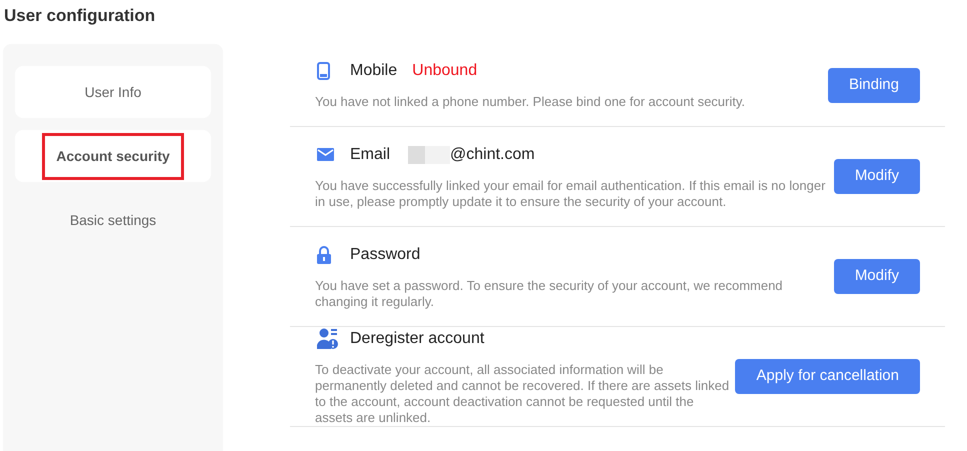  Describe the element at coordinates (429, 155) in the screenshot. I see `redaction-mark` at that location.